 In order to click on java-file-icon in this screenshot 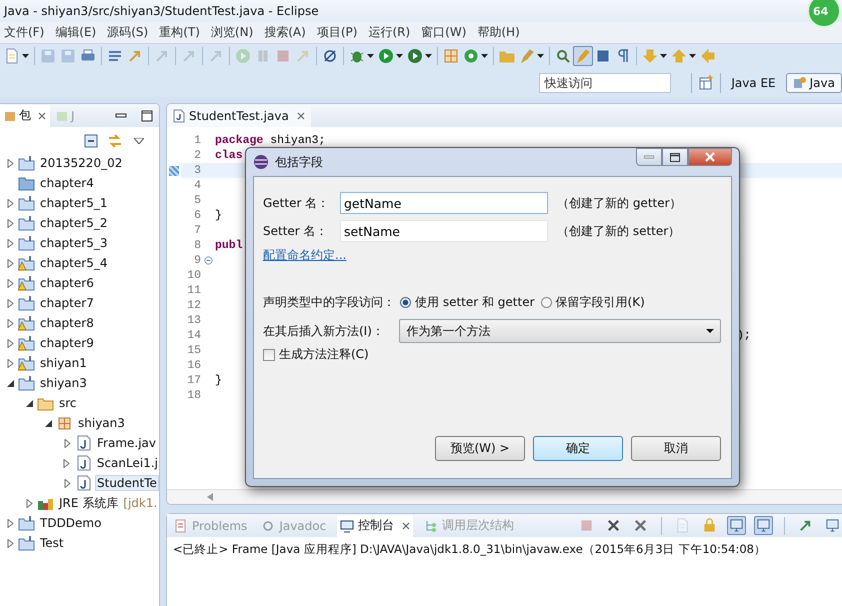, I will do `click(179, 116)`.